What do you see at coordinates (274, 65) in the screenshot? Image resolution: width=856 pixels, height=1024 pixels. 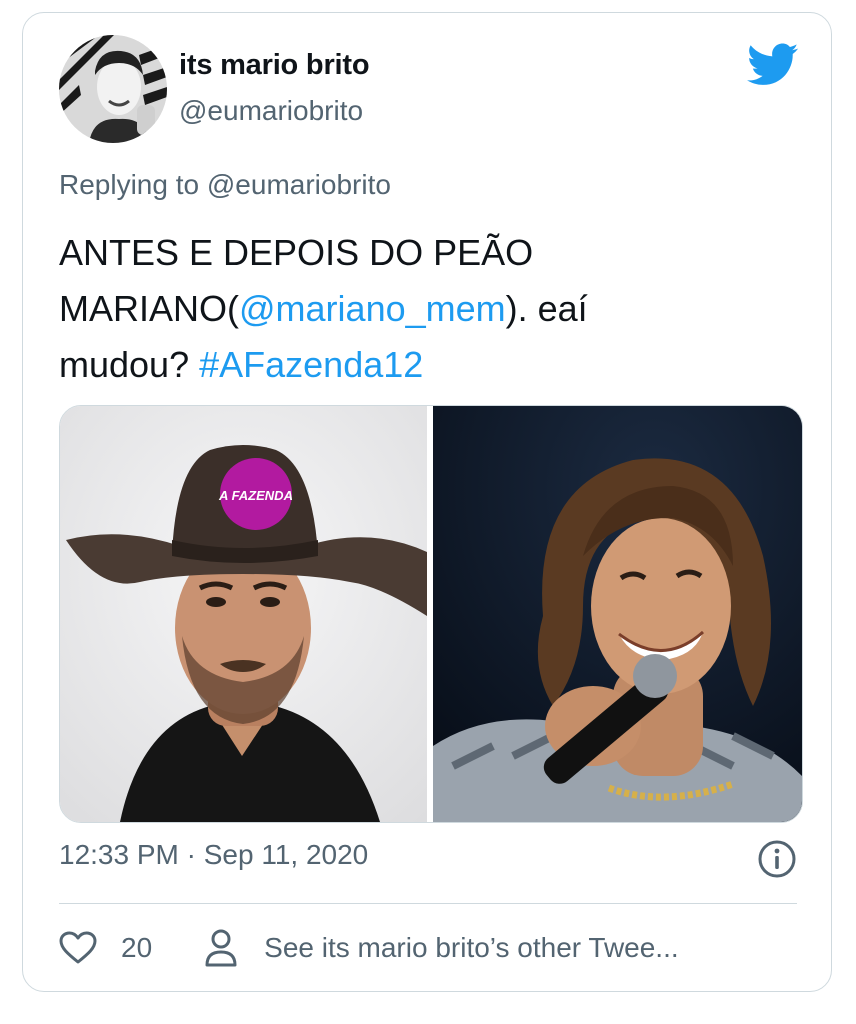 I see `display-name: its mario brito` at bounding box center [274, 65].